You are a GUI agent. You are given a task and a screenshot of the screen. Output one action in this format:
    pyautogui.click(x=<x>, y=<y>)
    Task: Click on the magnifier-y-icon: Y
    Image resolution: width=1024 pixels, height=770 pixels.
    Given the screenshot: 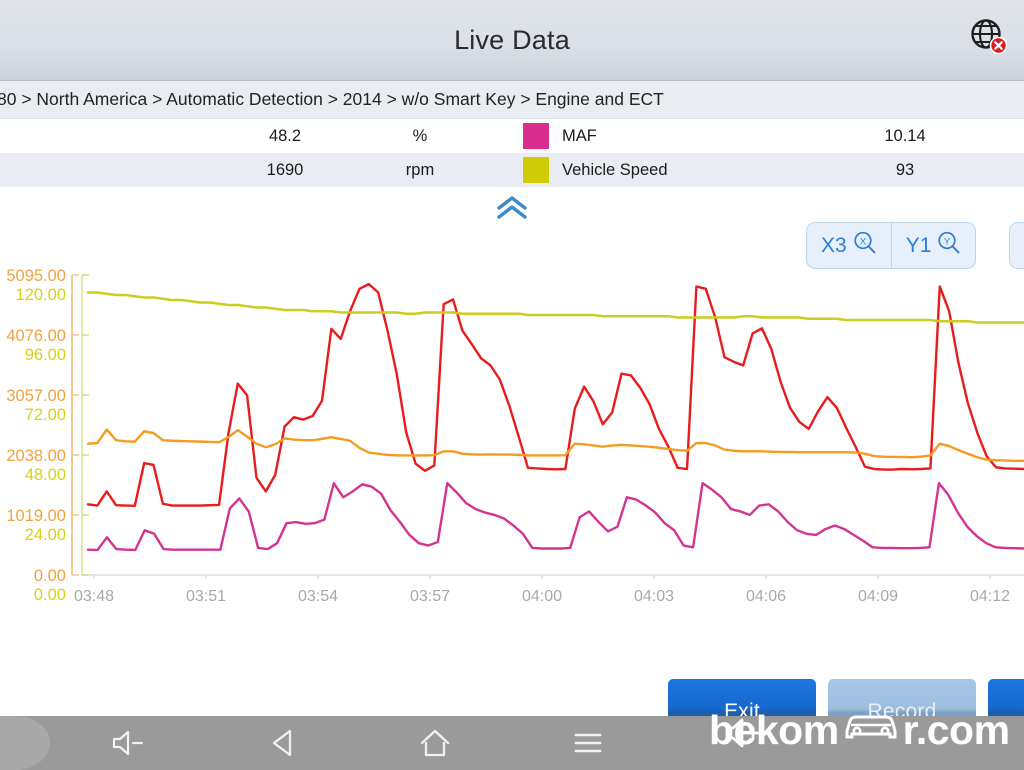 What is the action you would take?
    pyautogui.click(x=949, y=246)
    